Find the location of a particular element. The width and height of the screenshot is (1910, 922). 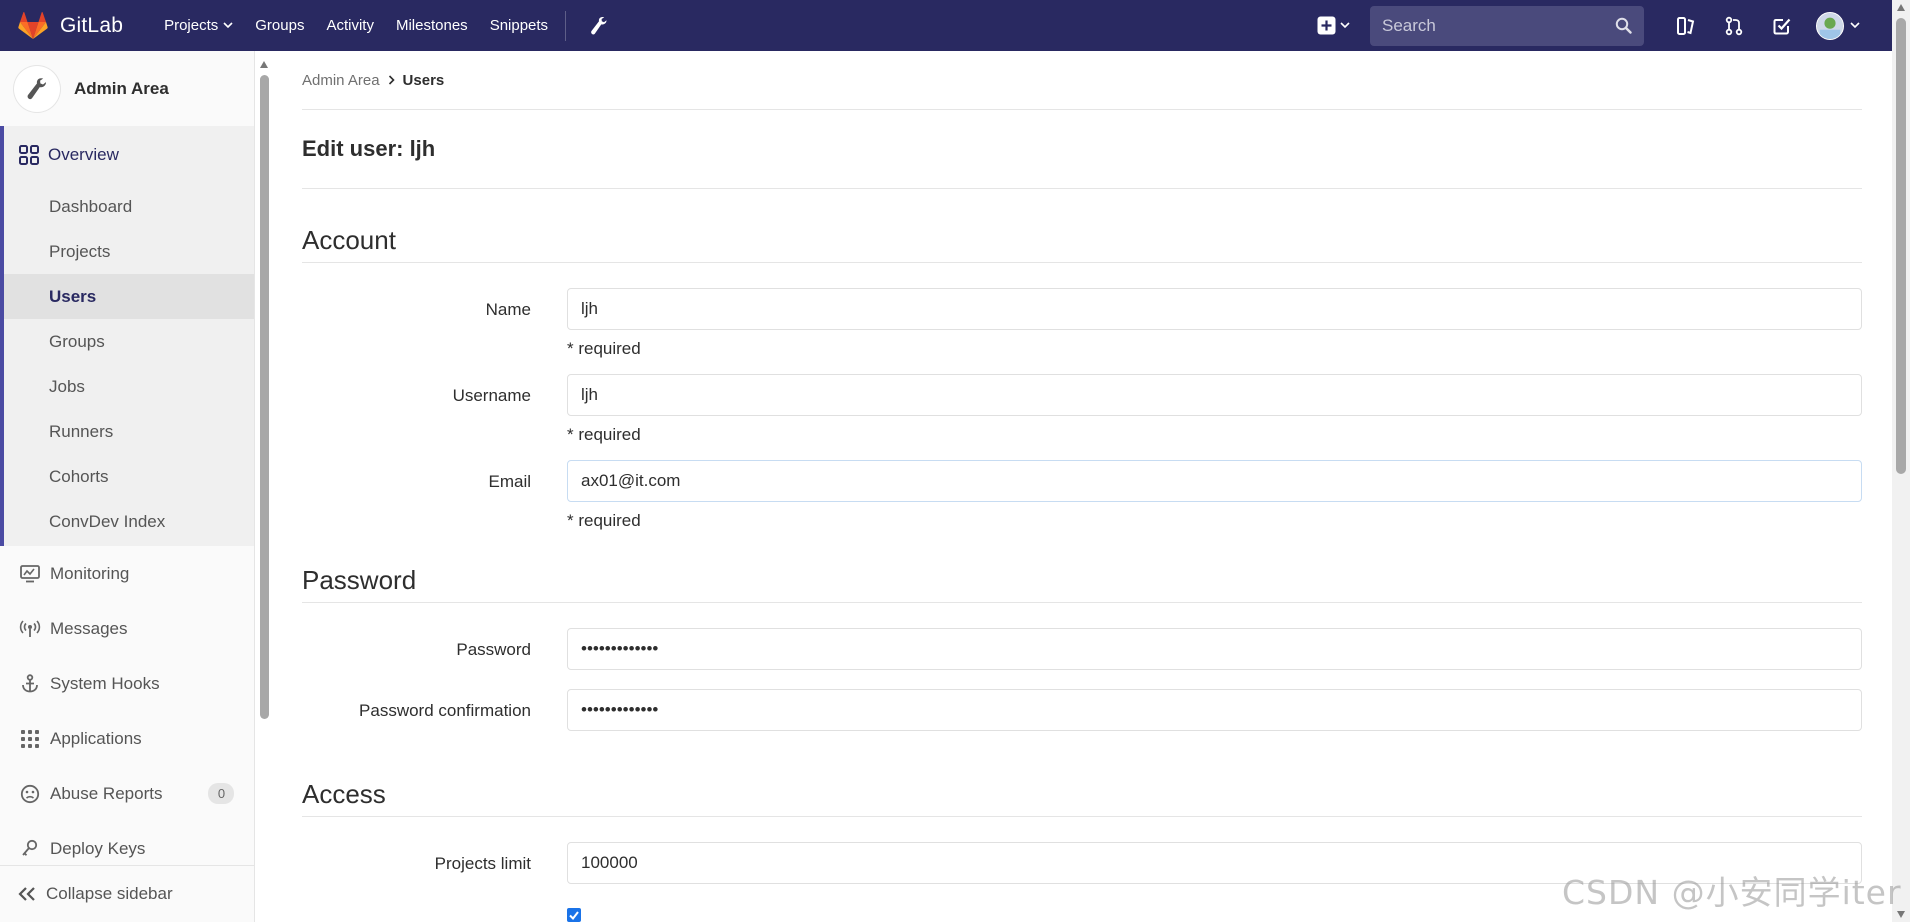

username-label: Username is located at coordinates (491, 395).